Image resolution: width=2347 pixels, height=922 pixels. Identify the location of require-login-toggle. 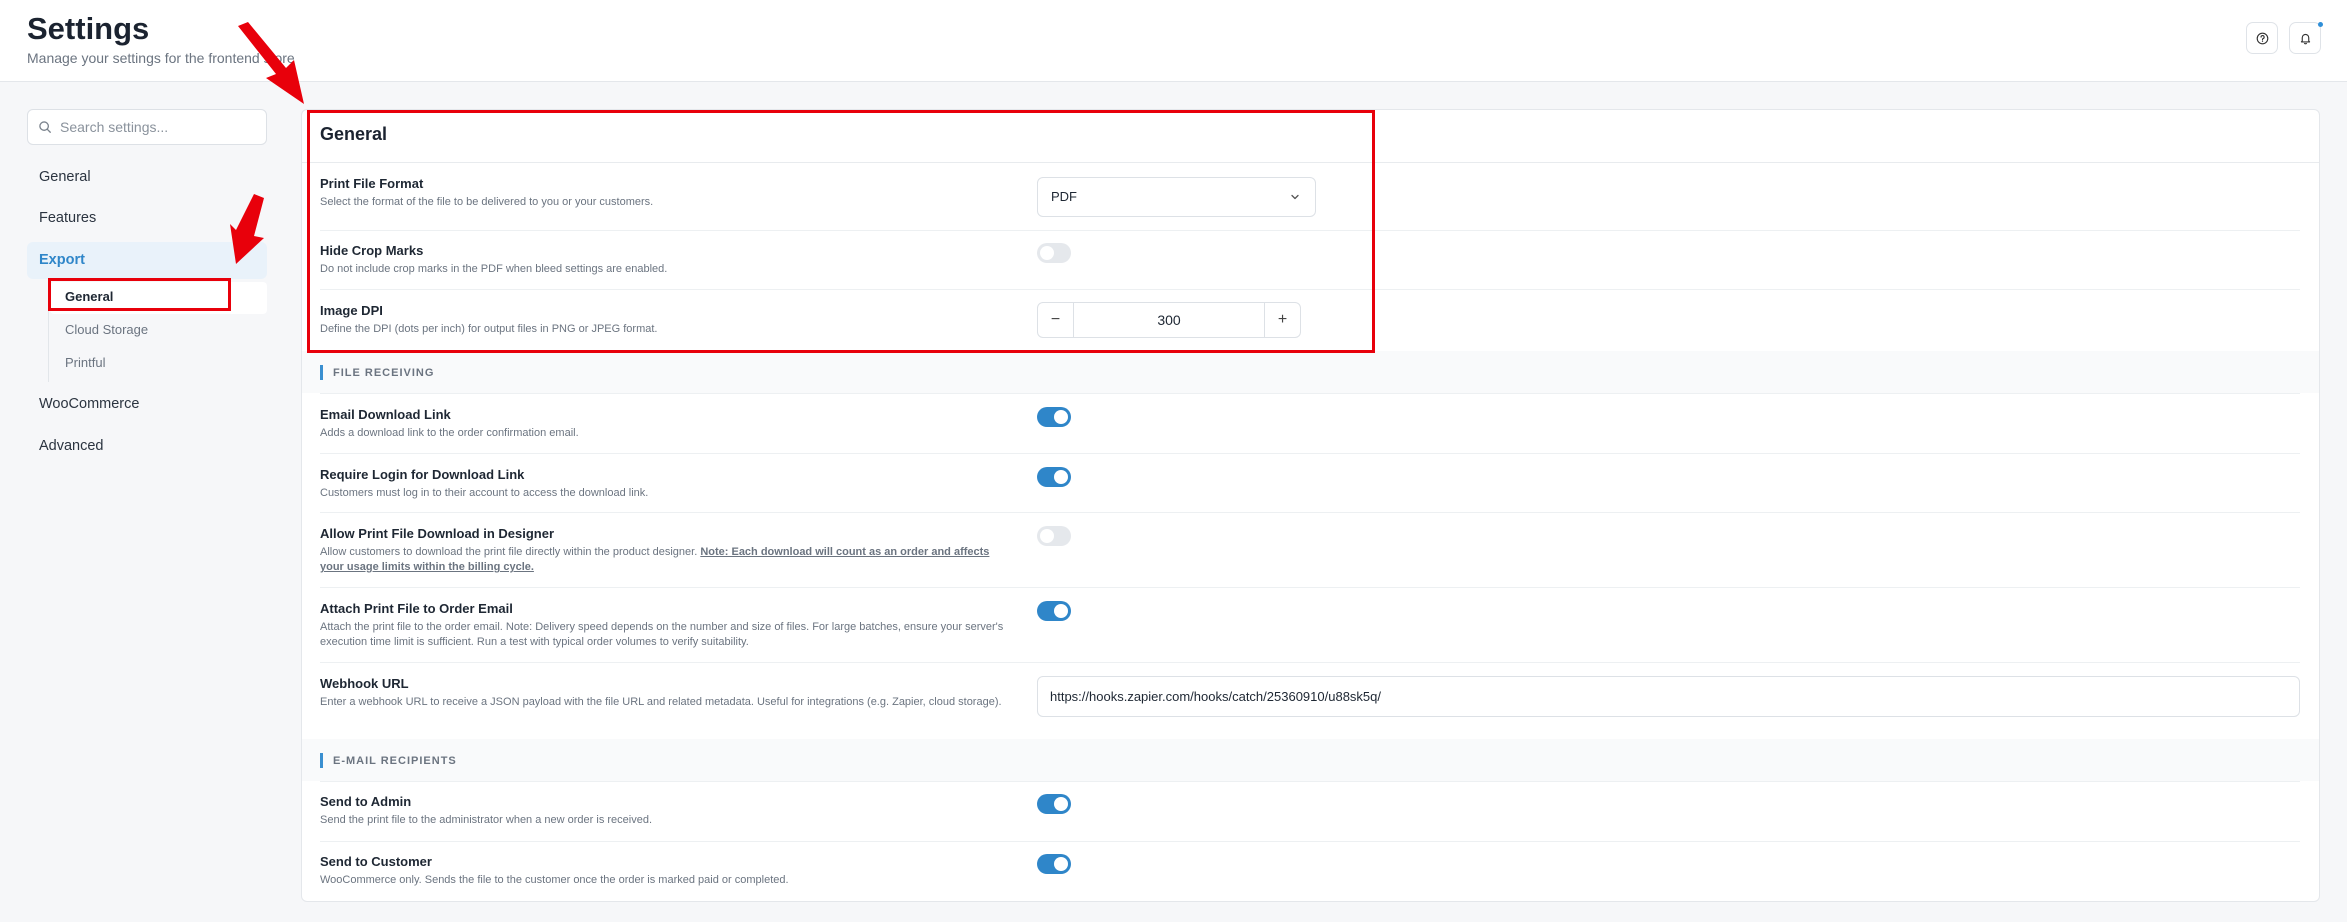
(1054, 477).